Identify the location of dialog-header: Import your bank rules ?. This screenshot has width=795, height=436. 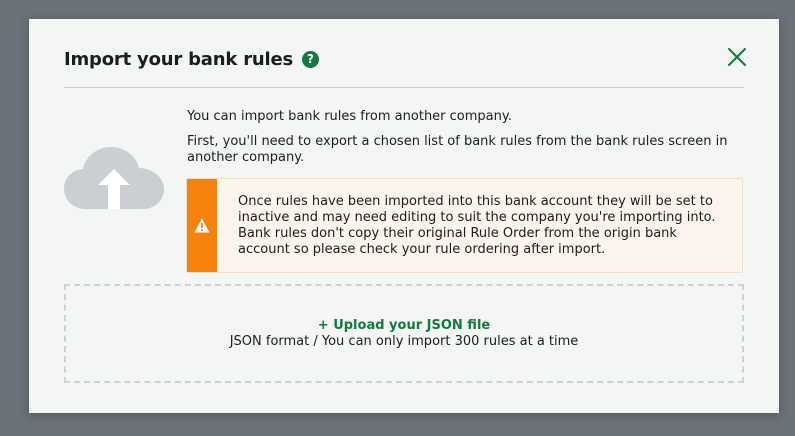
(191, 59).